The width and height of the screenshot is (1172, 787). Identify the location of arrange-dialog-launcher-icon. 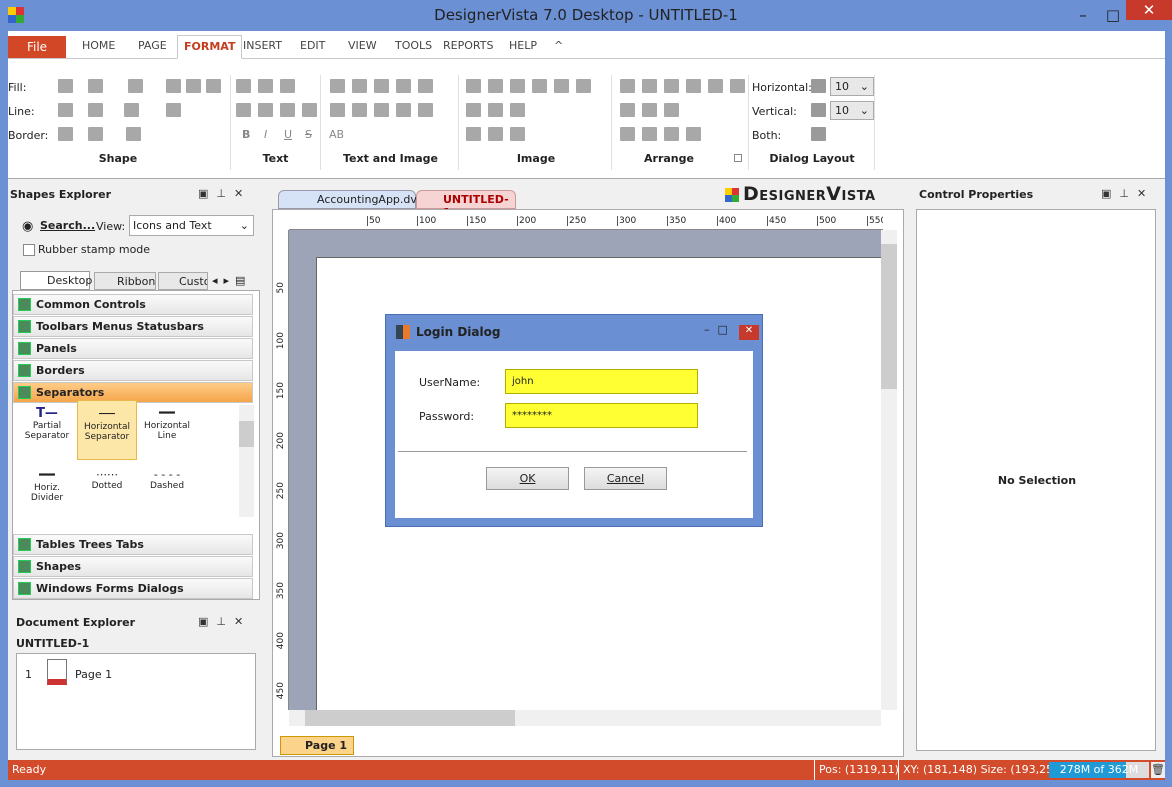
(738, 158).